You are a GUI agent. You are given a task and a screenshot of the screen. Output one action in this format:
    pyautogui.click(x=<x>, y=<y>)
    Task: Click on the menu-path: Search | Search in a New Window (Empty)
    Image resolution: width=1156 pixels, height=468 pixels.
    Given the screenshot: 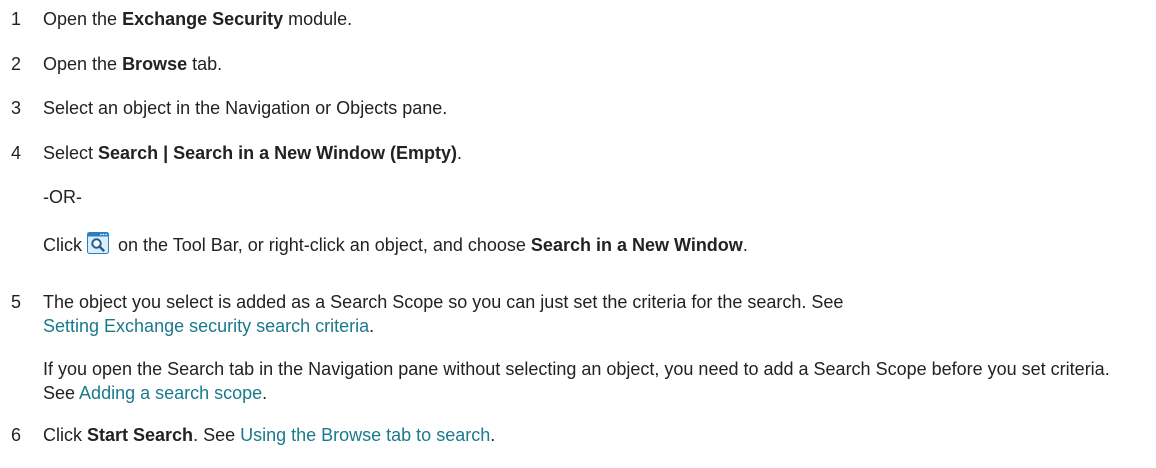 What is the action you would take?
    pyautogui.click(x=277, y=153)
    